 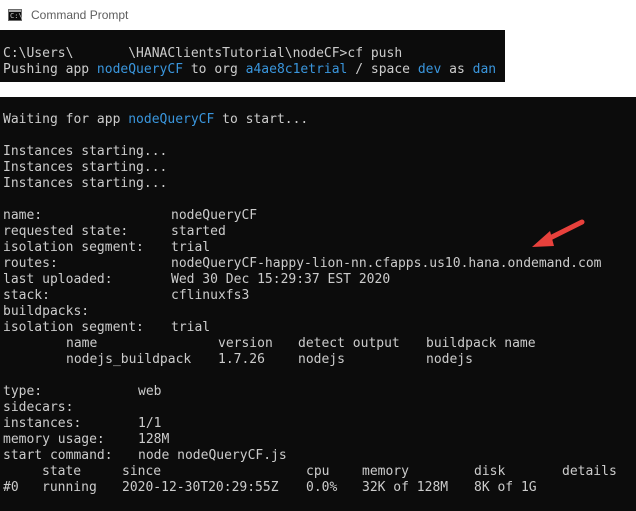 I want to click on pushing-space-name: dev, so click(x=429, y=69).